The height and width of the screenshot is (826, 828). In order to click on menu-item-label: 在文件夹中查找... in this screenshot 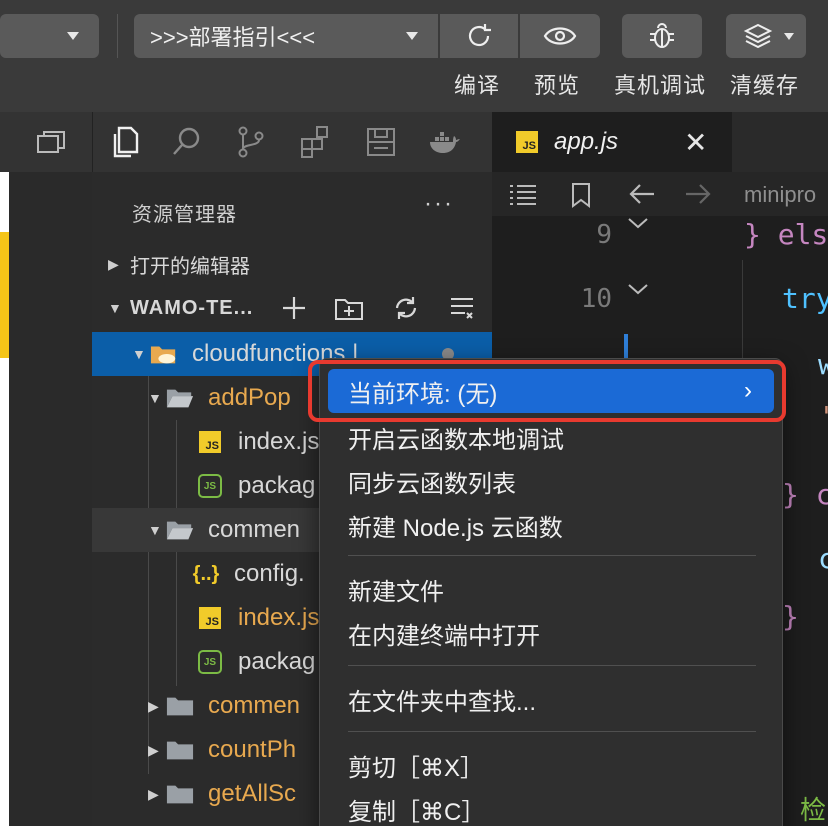, I will do `click(442, 702)`.